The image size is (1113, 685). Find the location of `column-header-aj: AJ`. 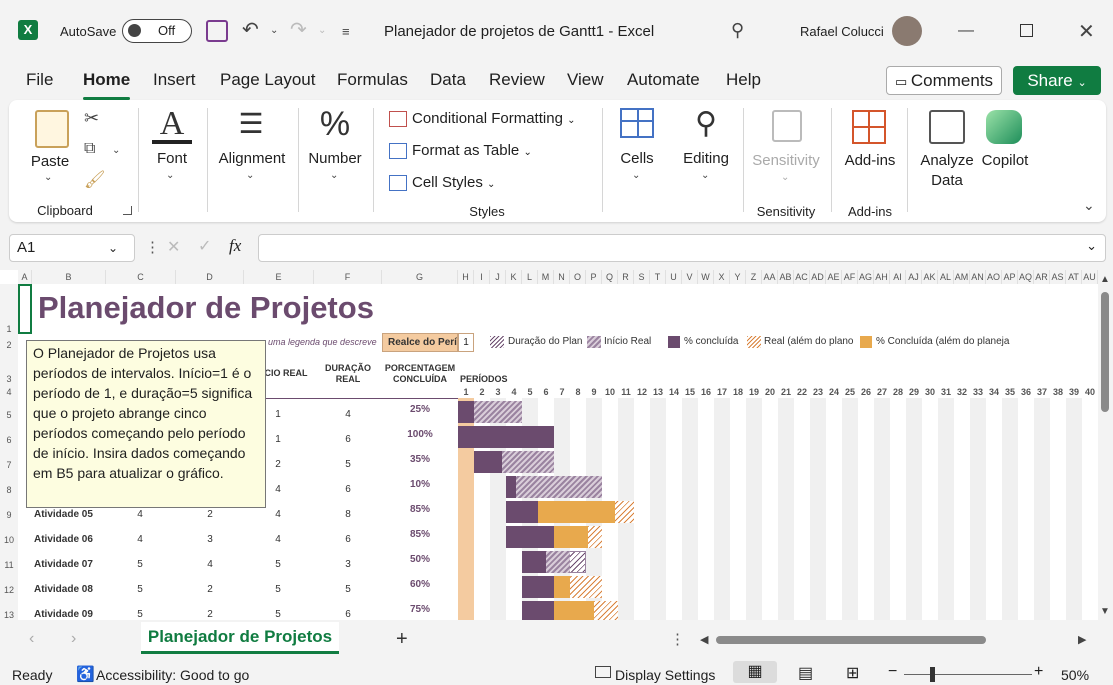

column-header-aj: AJ is located at coordinates (914, 277).